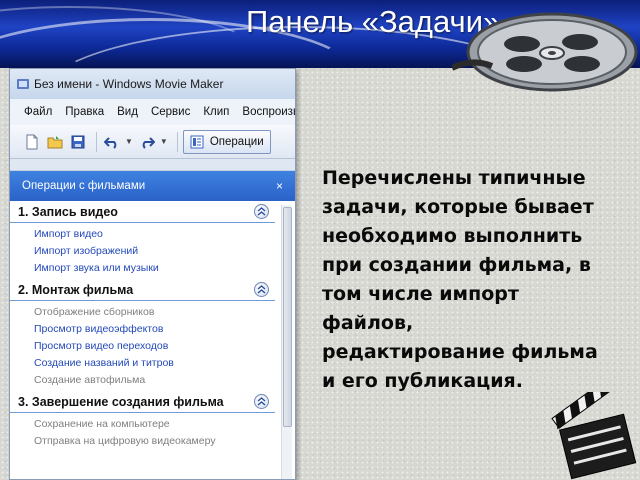 Image resolution: width=640 pixels, height=480 pixels. I want to click on menu-file: Файл, so click(38, 112).